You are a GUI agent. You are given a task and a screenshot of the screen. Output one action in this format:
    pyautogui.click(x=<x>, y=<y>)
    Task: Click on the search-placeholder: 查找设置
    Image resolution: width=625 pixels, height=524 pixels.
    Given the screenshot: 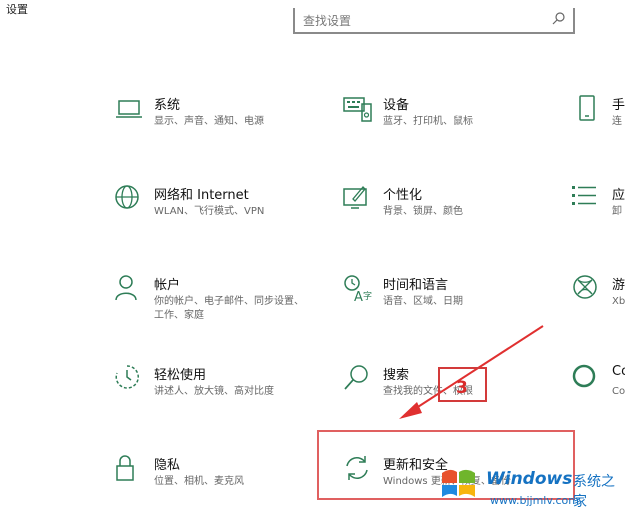 What is the action you would take?
    pyautogui.click(x=327, y=21)
    